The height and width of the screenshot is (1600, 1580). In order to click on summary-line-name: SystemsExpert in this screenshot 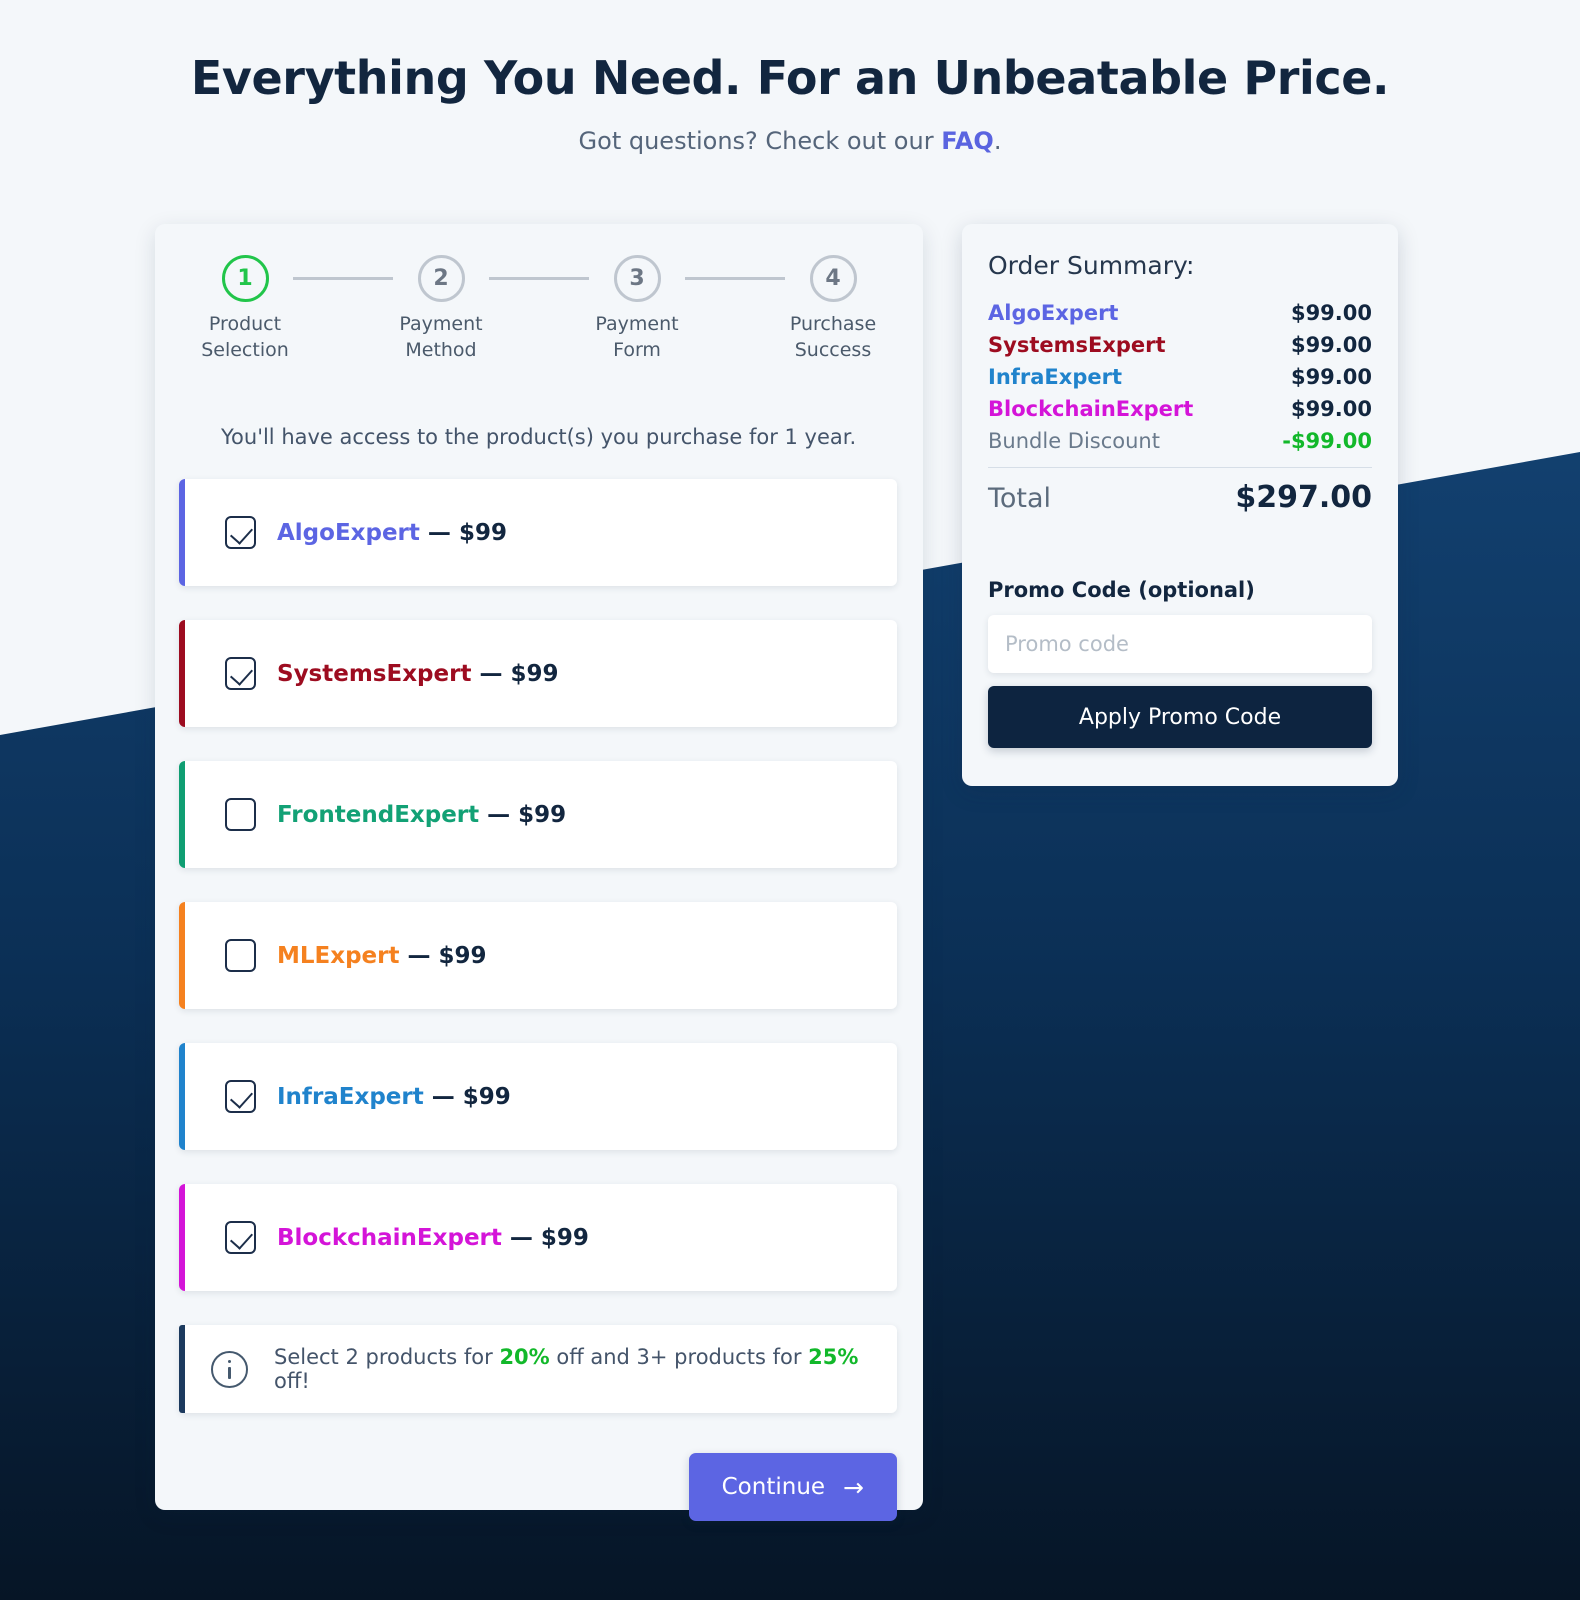, I will do `click(1077, 345)`.